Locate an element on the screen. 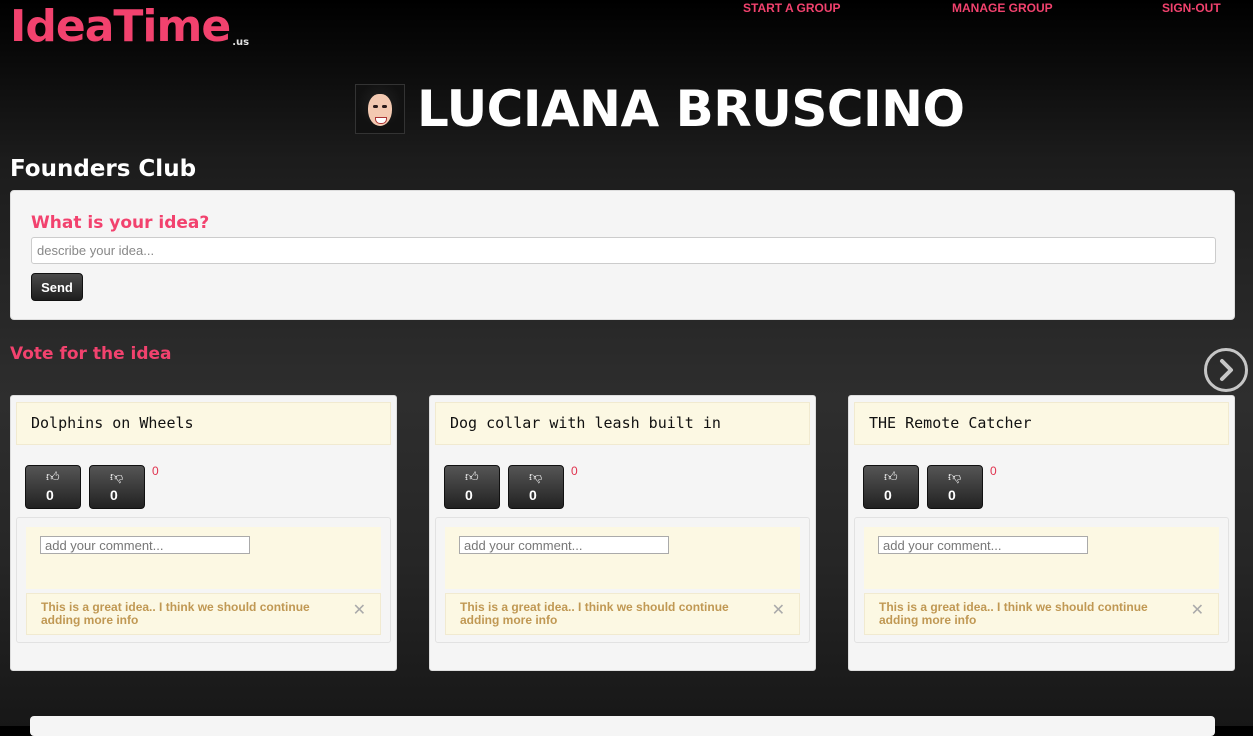 This screenshot has width=1253, height=736. idea-question-label: What is your idea? is located at coordinates (120, 223).